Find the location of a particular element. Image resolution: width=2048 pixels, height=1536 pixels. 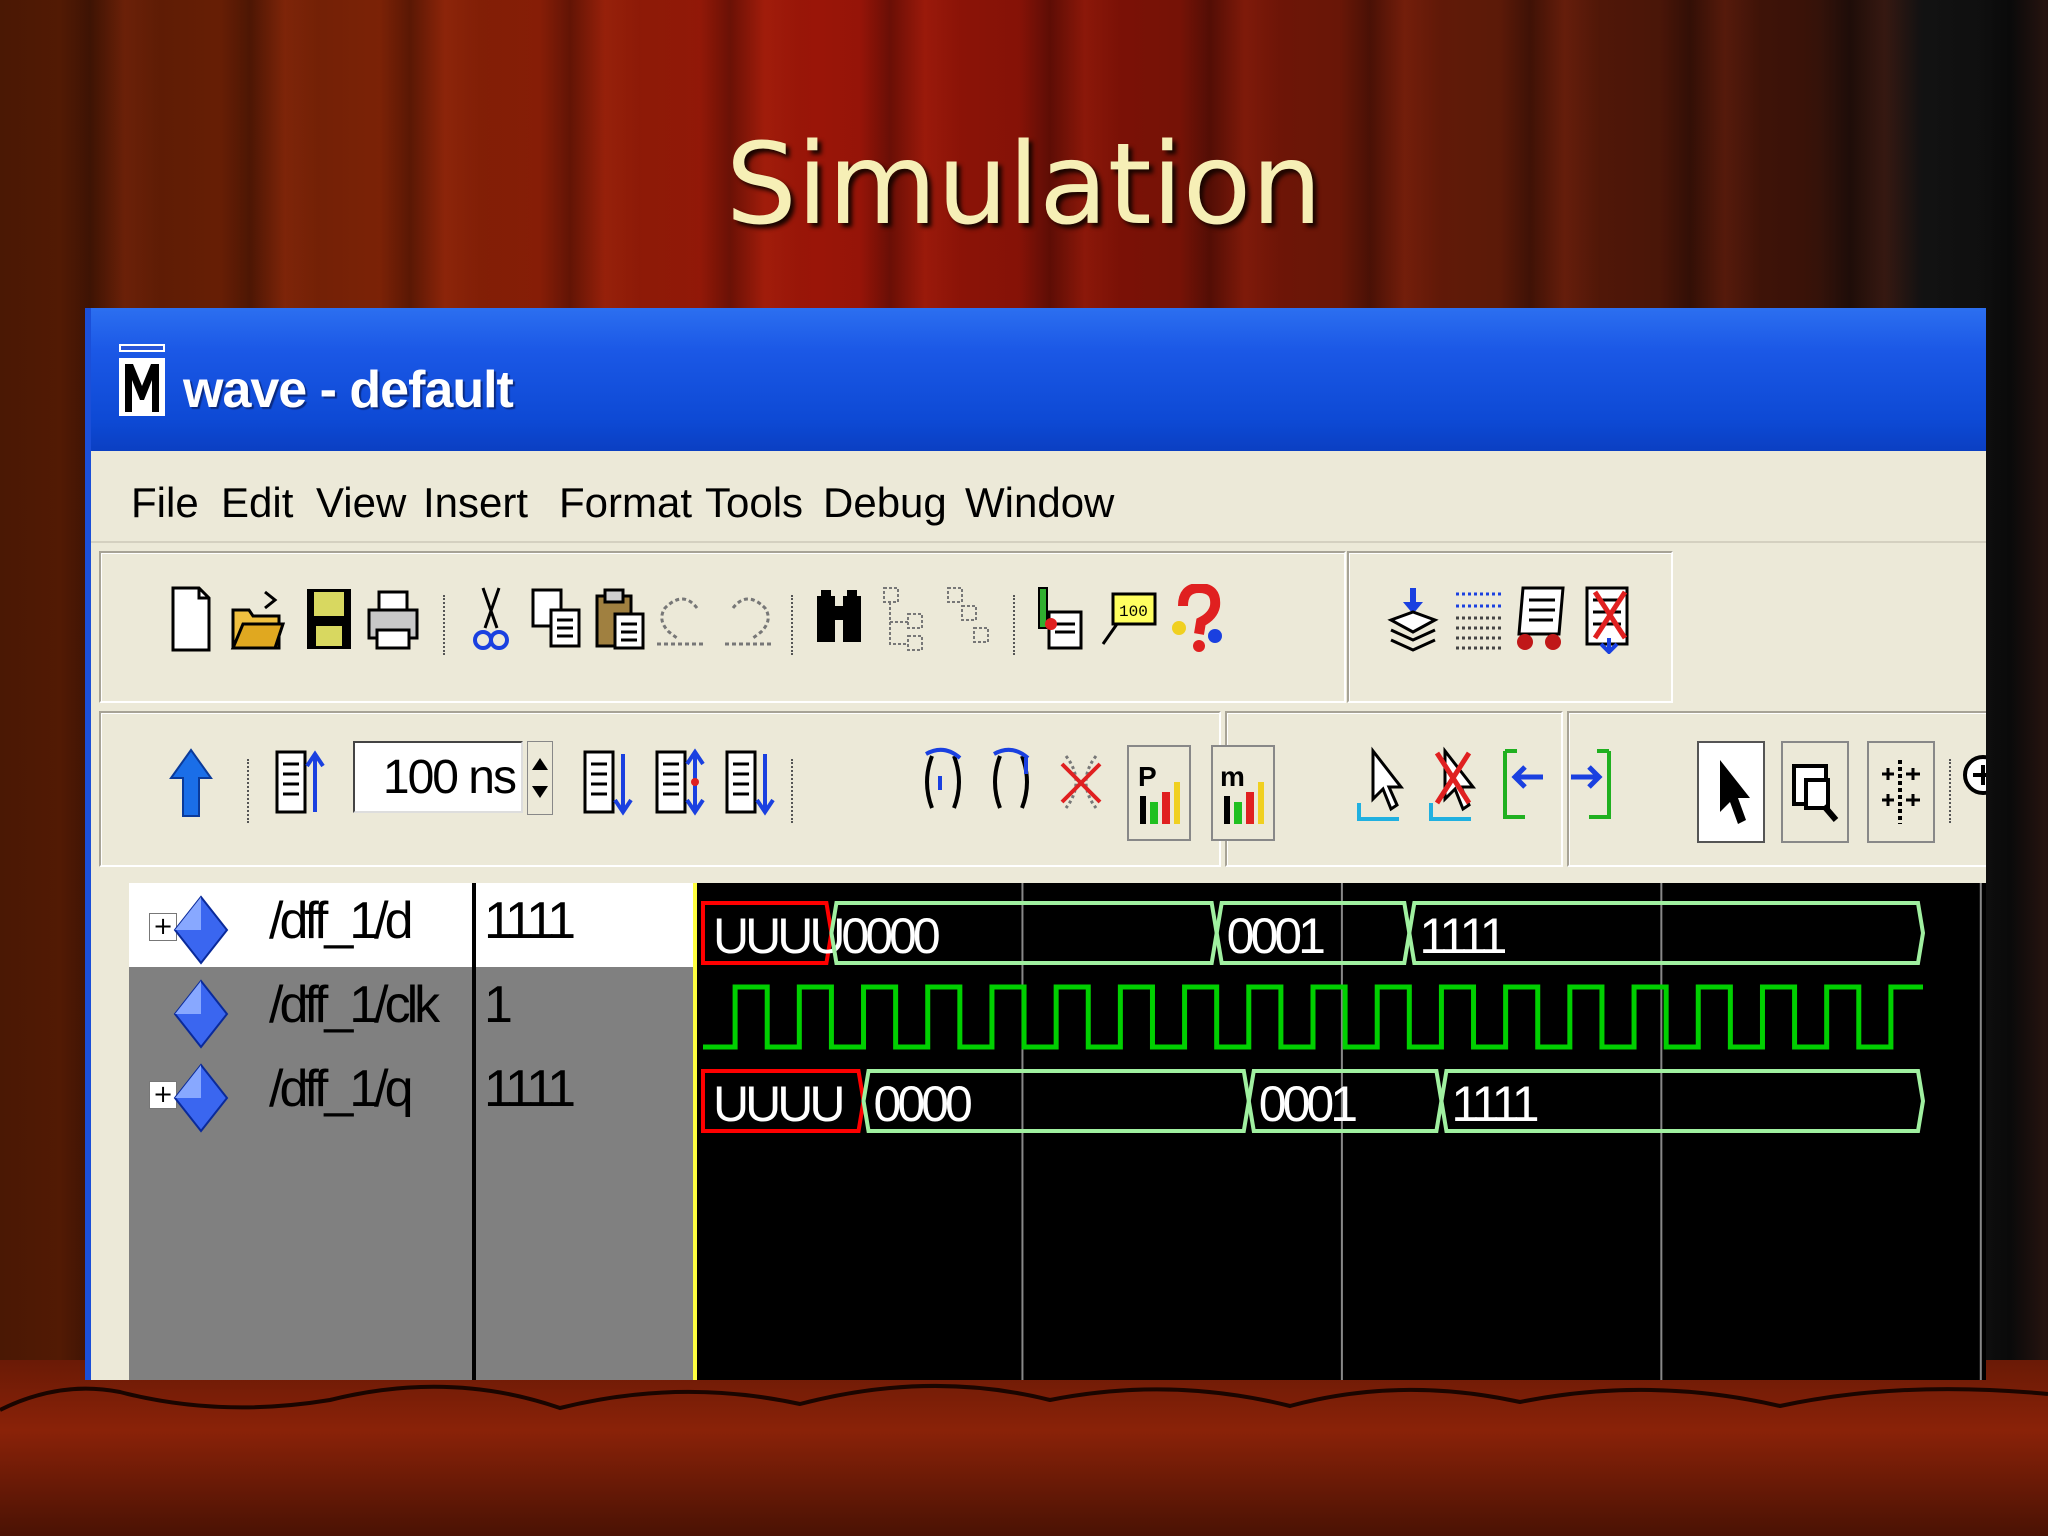

tooltip-icon: 100 is located at coordinates (1129, 619).